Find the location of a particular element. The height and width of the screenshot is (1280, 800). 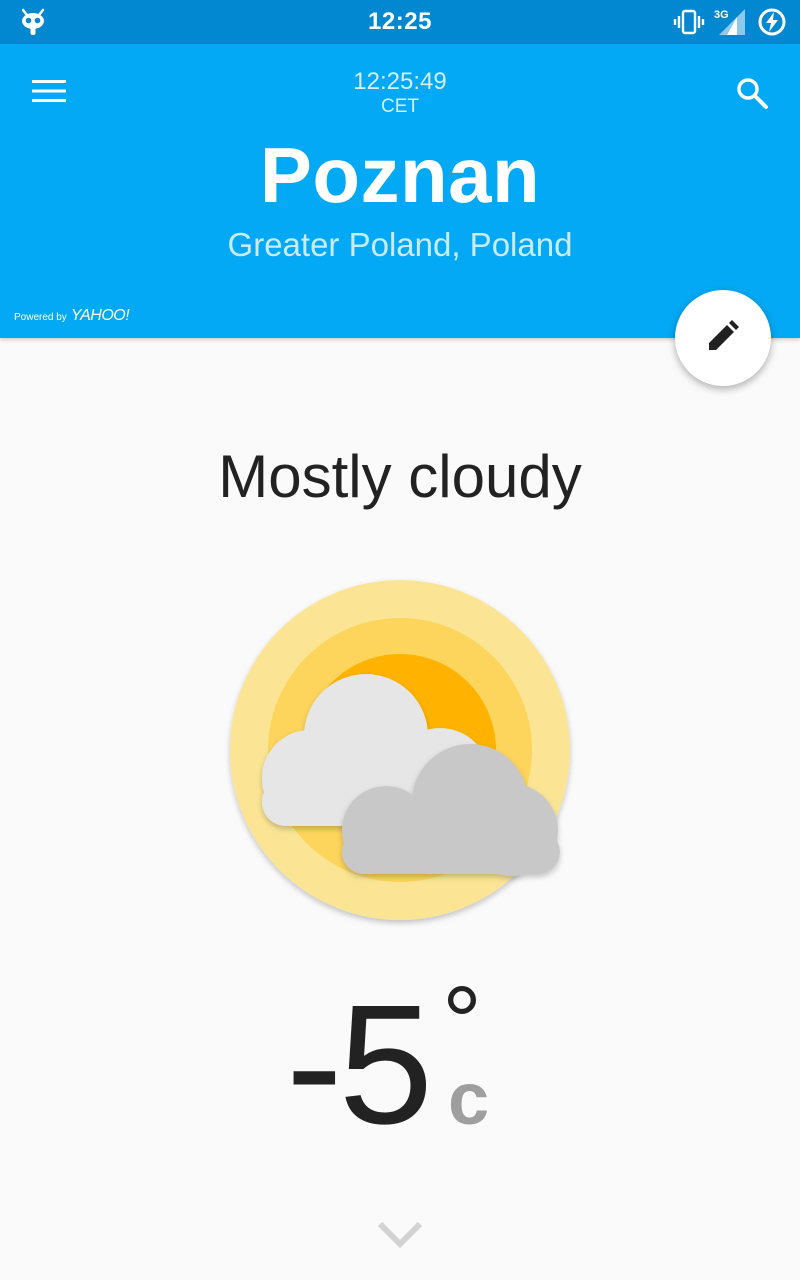

temperature-unit: c is located at coordinates (468, 1099).